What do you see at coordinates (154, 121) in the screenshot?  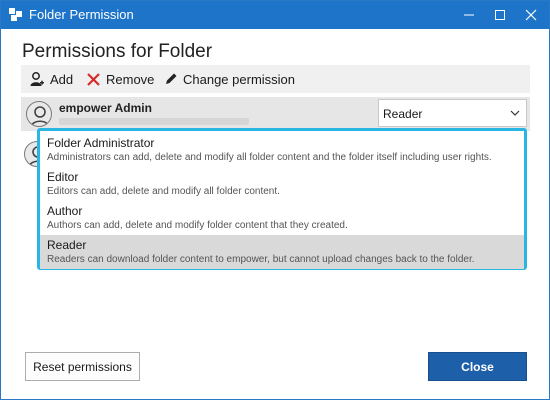 I see `user-detail-redacted` at bounding box center [154, 121].